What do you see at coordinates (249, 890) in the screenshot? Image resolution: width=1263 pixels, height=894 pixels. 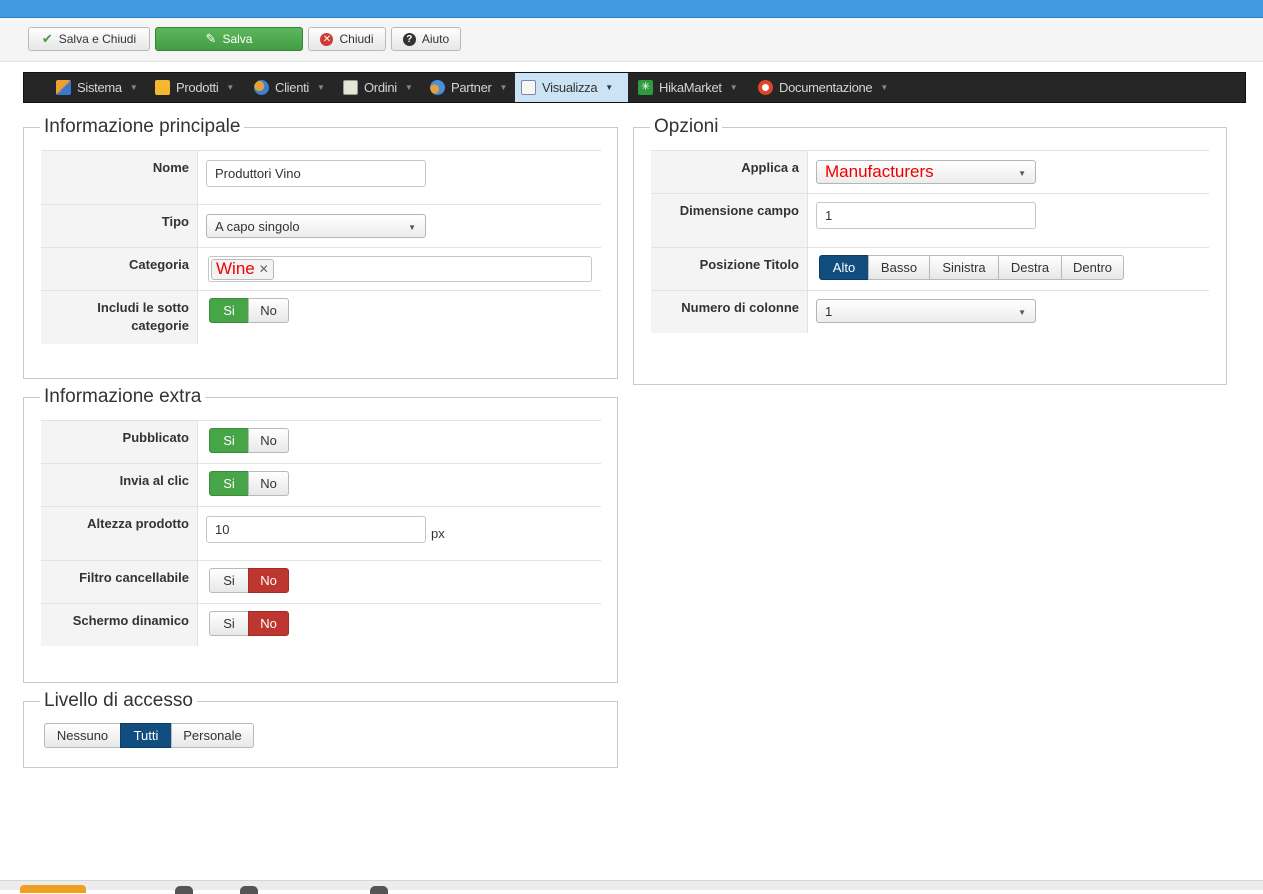 I see `bottom-indicator` at bounding box center [249, 890].